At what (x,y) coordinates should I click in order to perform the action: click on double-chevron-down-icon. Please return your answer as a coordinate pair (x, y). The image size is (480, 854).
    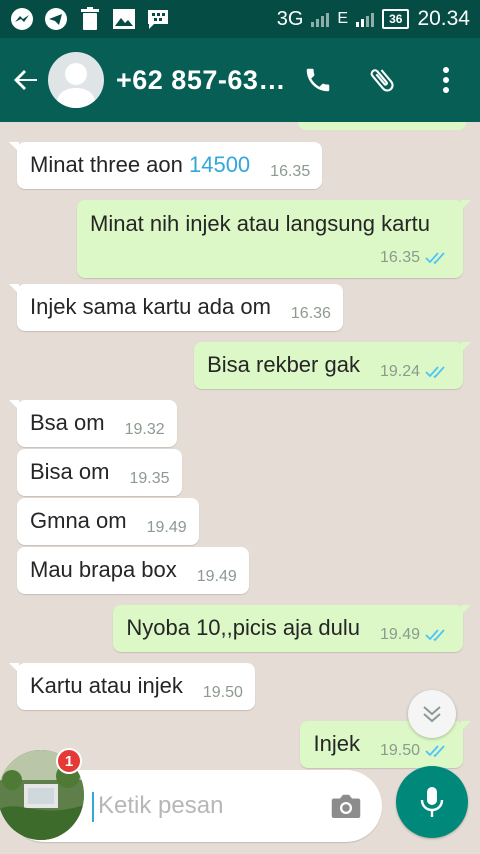
    Looking at the image, I should click on (432, 714).